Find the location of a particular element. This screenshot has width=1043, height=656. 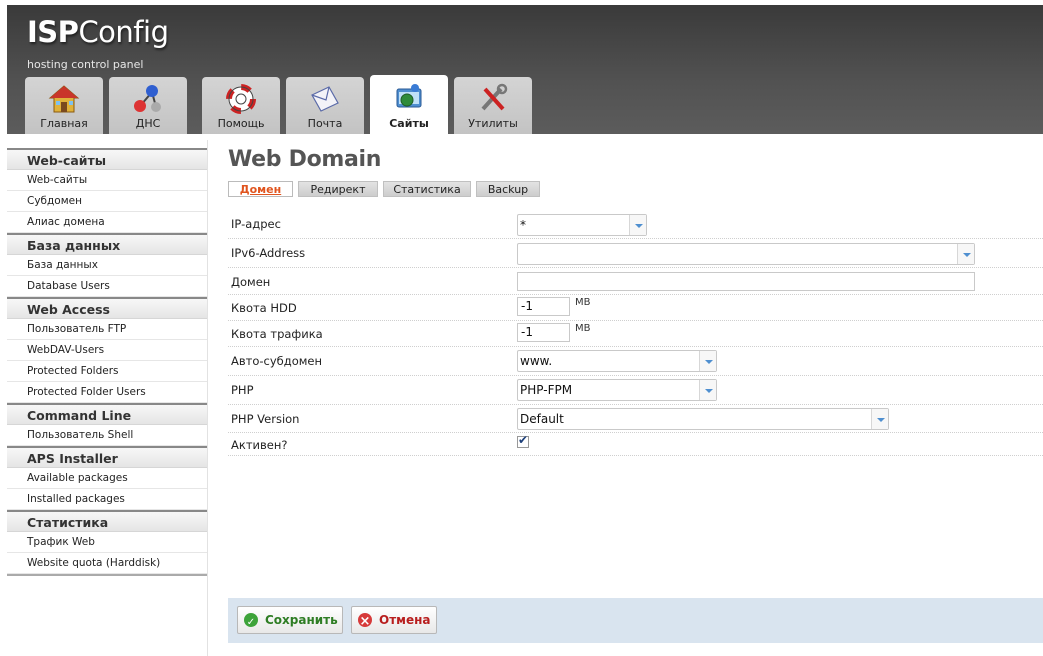

sidebar-item-database-users: Database Users is located at coordinates (107, 286).